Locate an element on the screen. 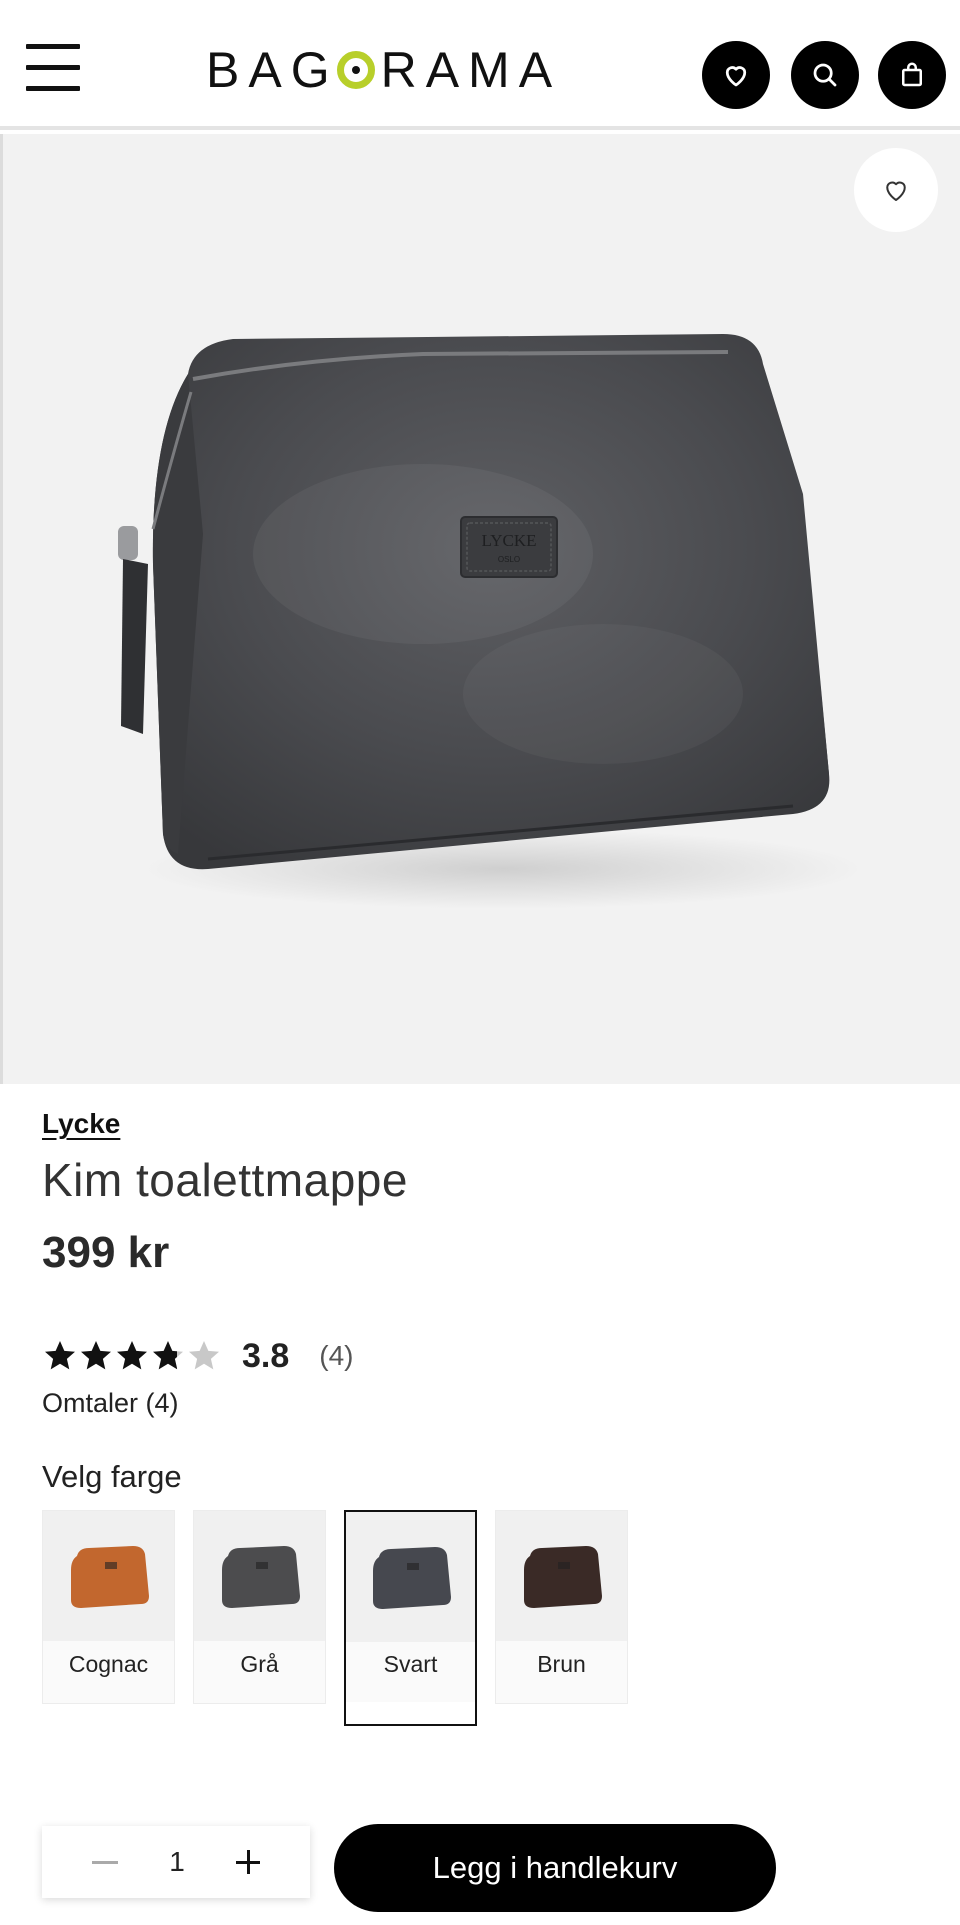  color-swatch-3: Svart is located at coordinates (410, 1618).